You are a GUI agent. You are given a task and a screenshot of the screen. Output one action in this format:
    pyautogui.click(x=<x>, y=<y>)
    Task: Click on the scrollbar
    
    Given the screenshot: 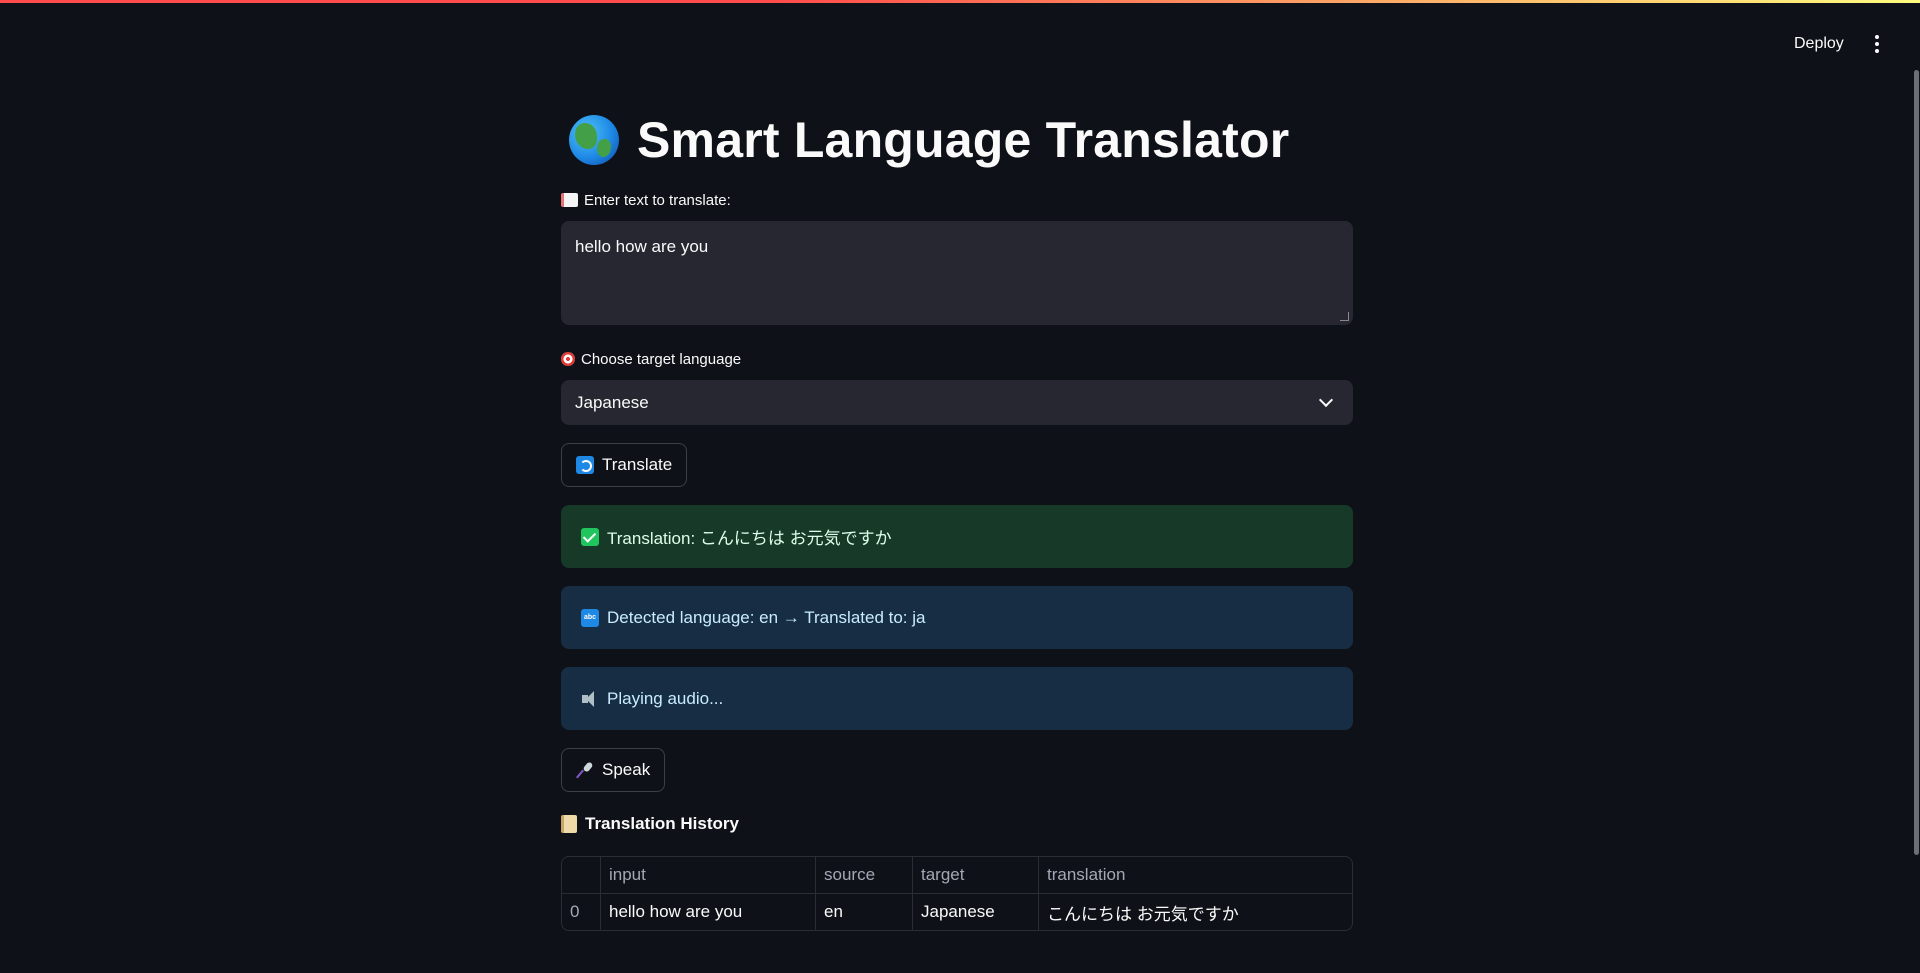 What is the action you would take?
    pyautogui.click(x=1916, y=462)
    